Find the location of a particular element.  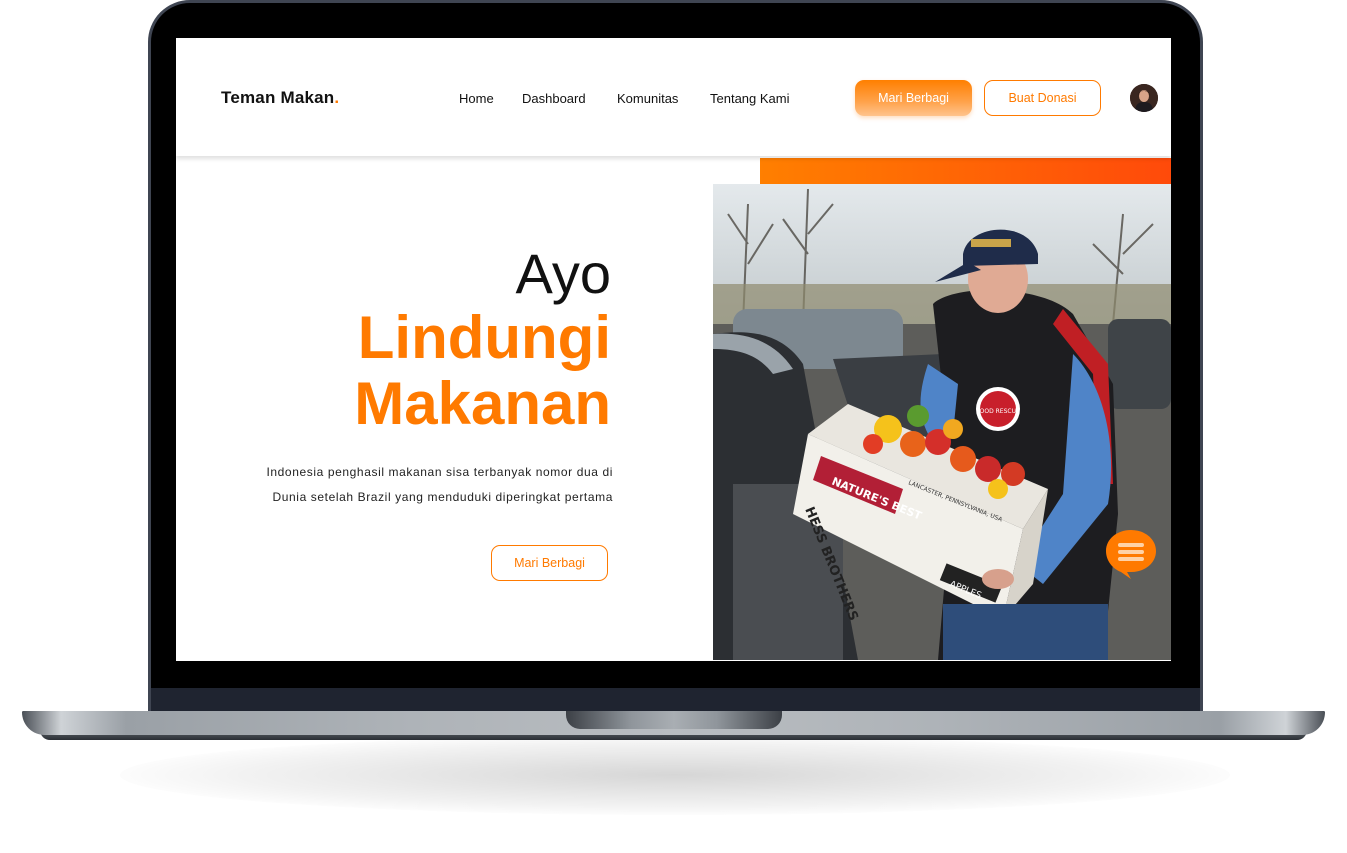

laptop-bezel-bottom is located at coordinates (675, 700).